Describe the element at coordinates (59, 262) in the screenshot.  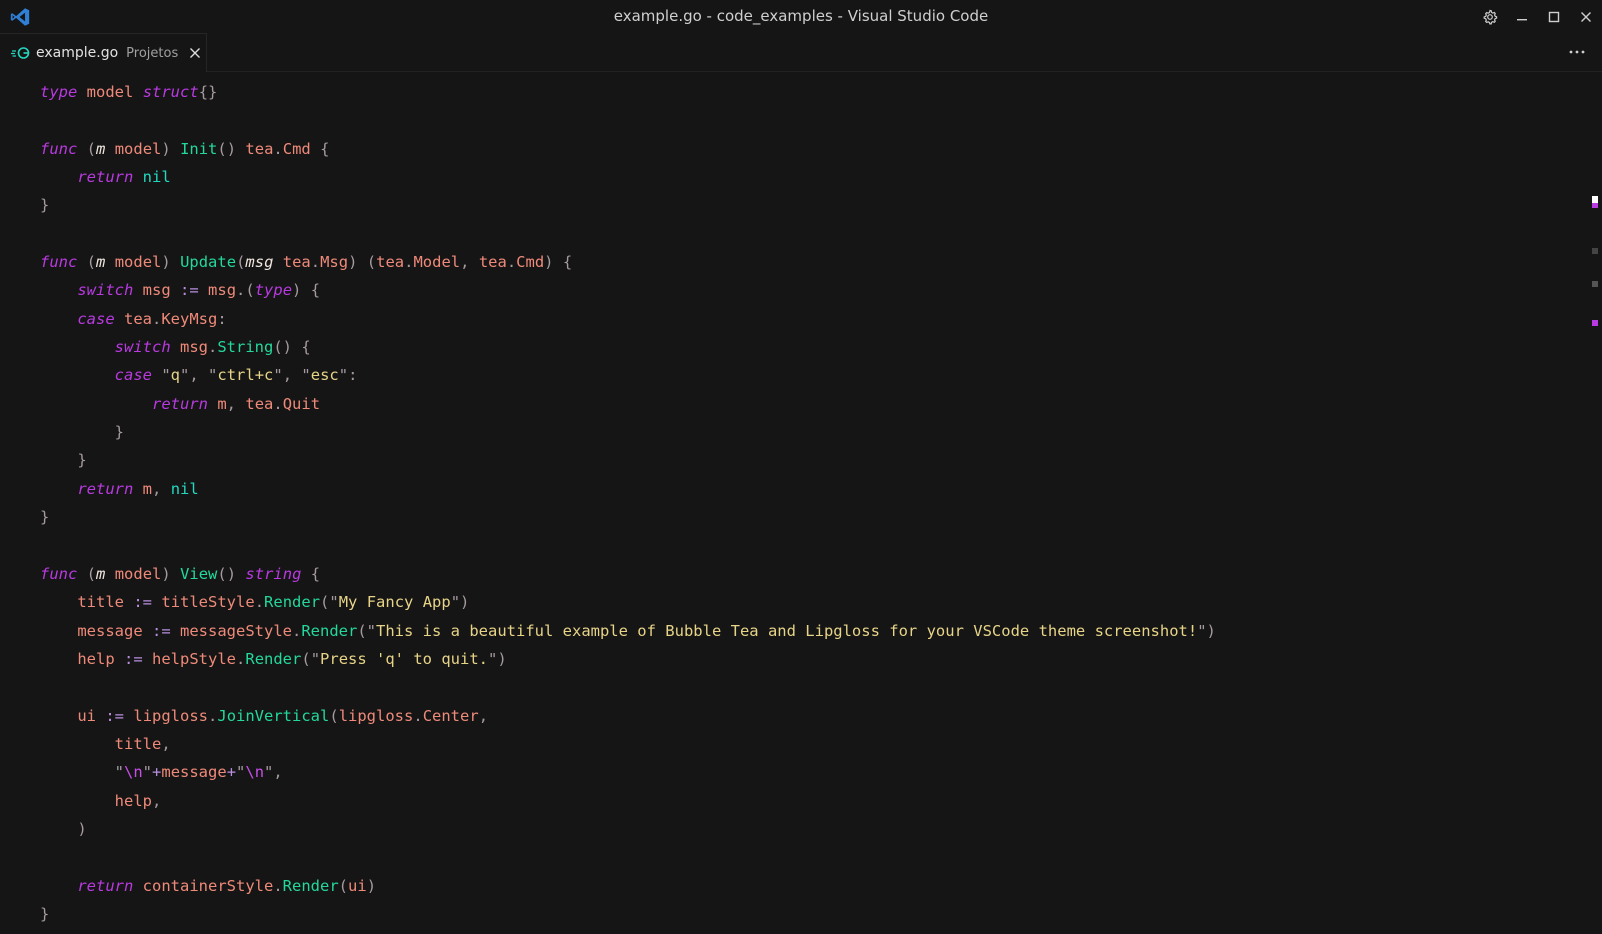
I see `code-token: func` at that location.